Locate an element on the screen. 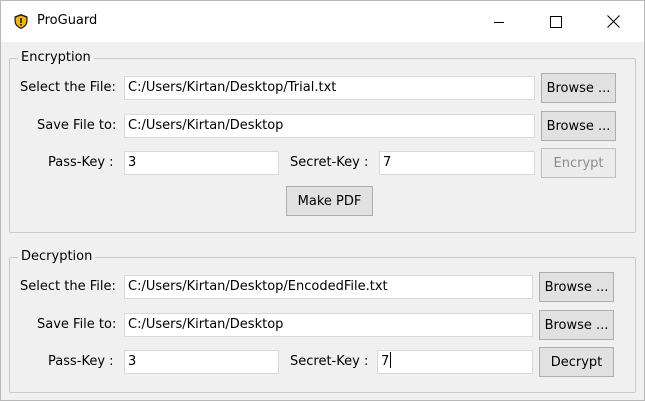 This screenshot has width=645, height=401. dec-secretkey-value: 7 is located at coordinates (385, 361).